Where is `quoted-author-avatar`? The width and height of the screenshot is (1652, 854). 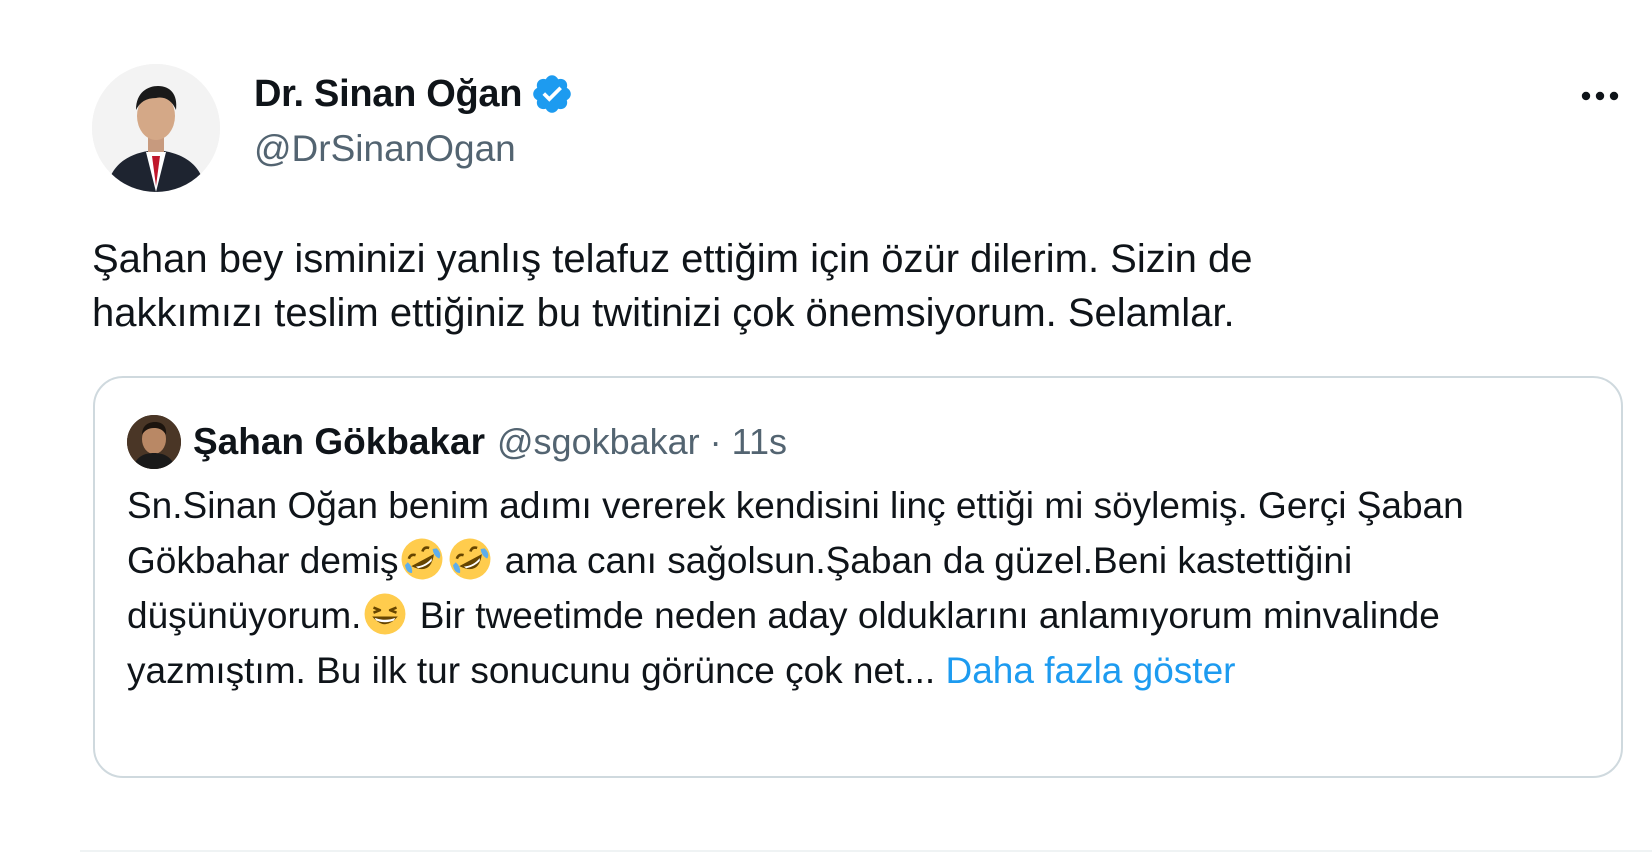
quoted-author-avatar is located at coordinates (154, 442).